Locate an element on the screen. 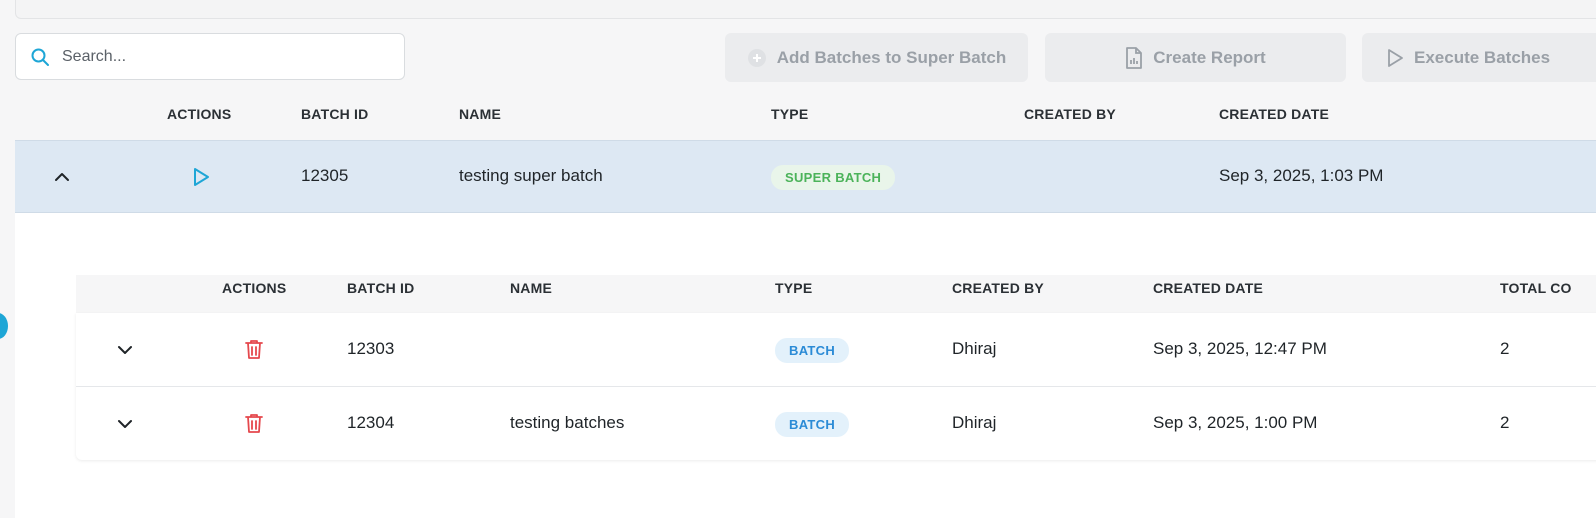  sub-header-type: TYPE is located at coordinates (793, 288).